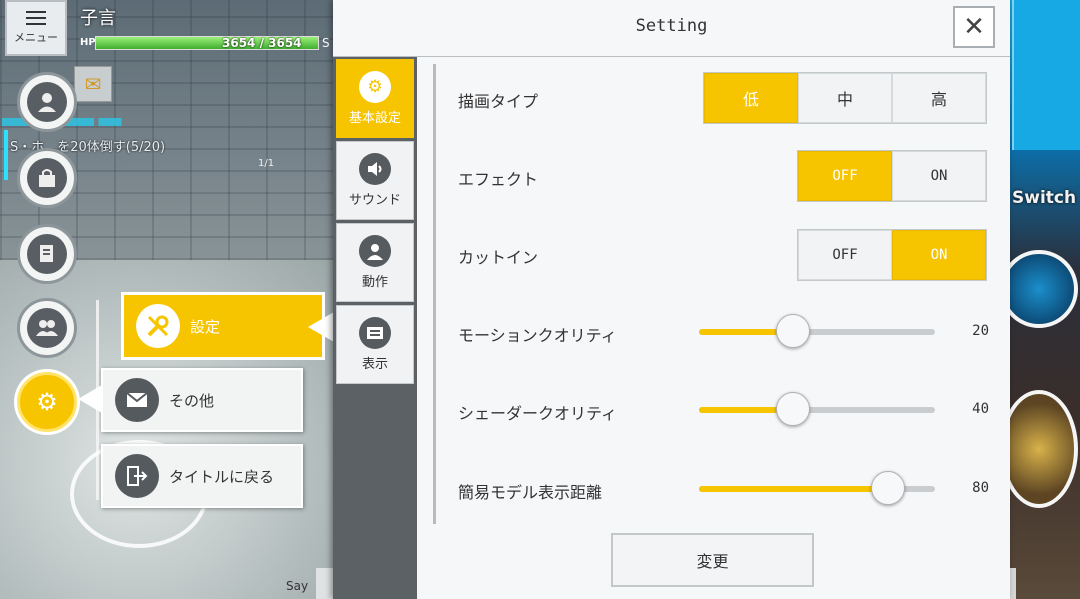 The height and width of the screenshot is (599, 1080). I want to click on tab-label: 基本設定, so click(374, 118).